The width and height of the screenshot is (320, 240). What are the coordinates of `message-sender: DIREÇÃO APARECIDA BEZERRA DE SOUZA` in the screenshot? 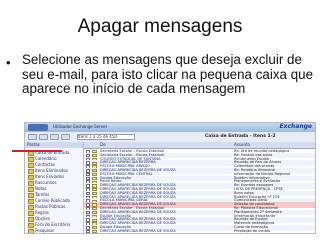 It's located at (138, 230).